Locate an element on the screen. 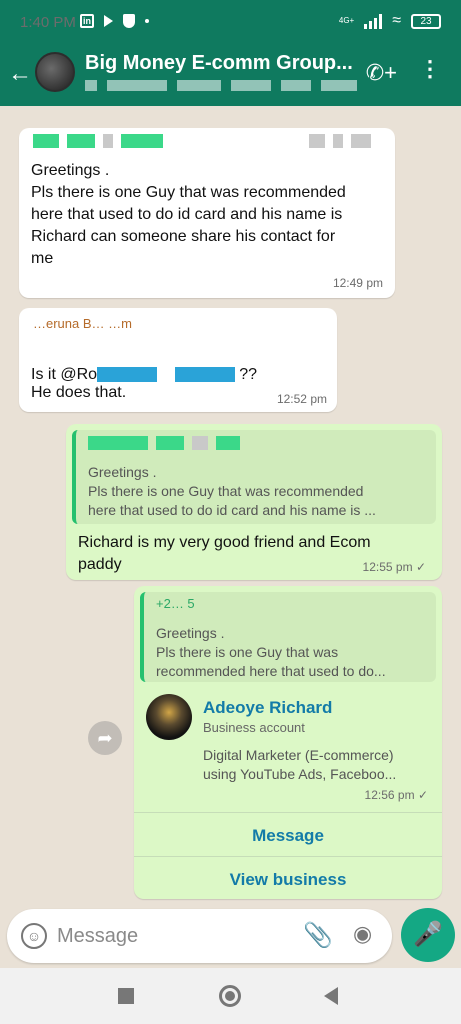 Image resolution: width=461 pixels, height=1024 pixels. message-composer: ☺ 📎 ◉ is located at coordinates (199, 936).